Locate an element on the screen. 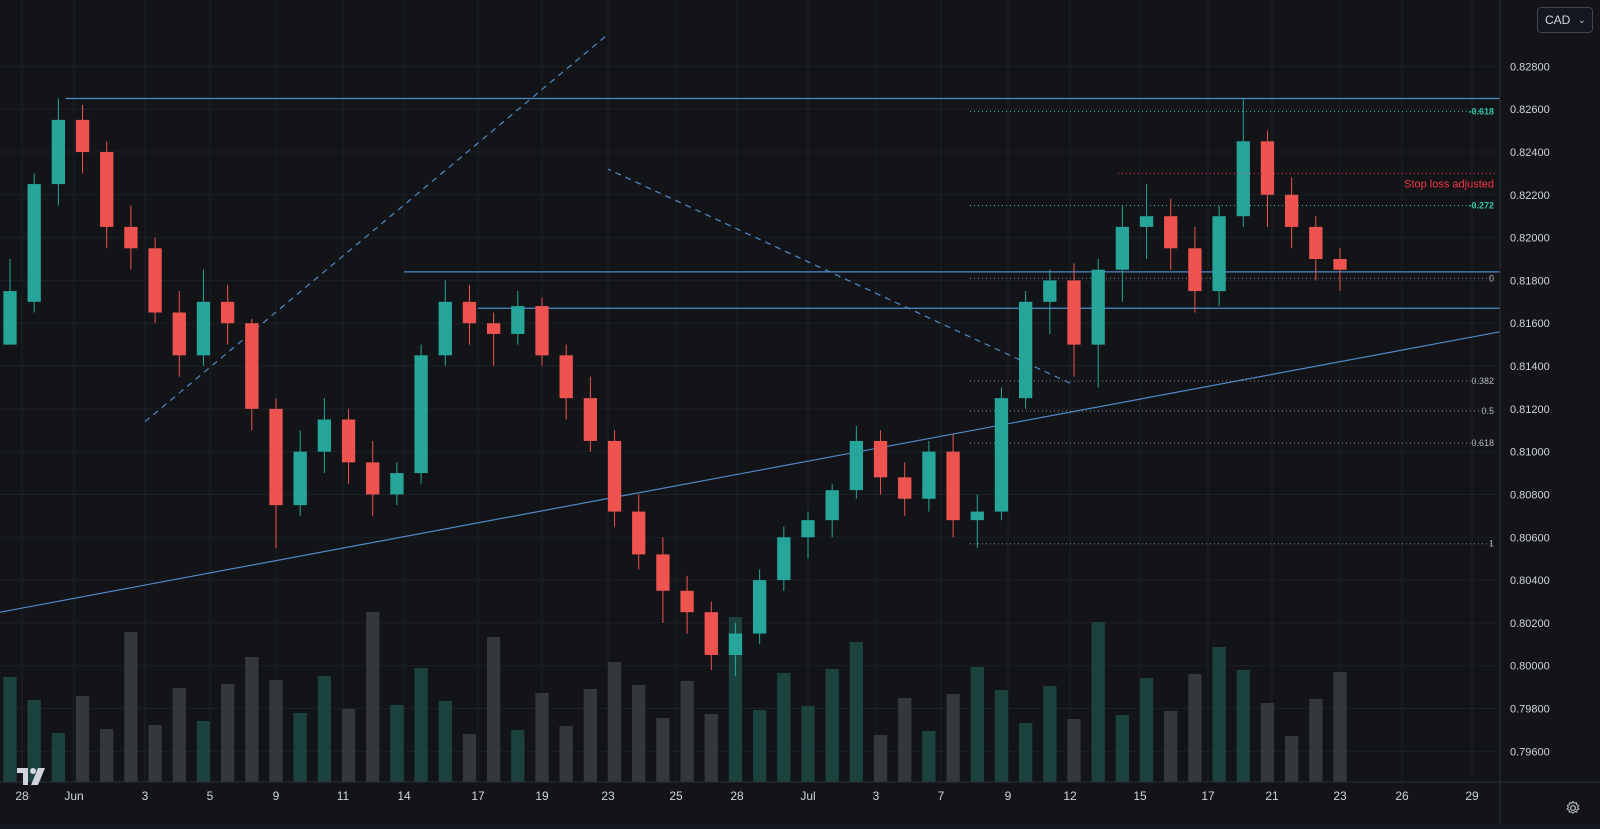 Image resolution: width=1600 pixels, height=829 pixels. time-tick-label: 23 is located at coordinates (608, 796).